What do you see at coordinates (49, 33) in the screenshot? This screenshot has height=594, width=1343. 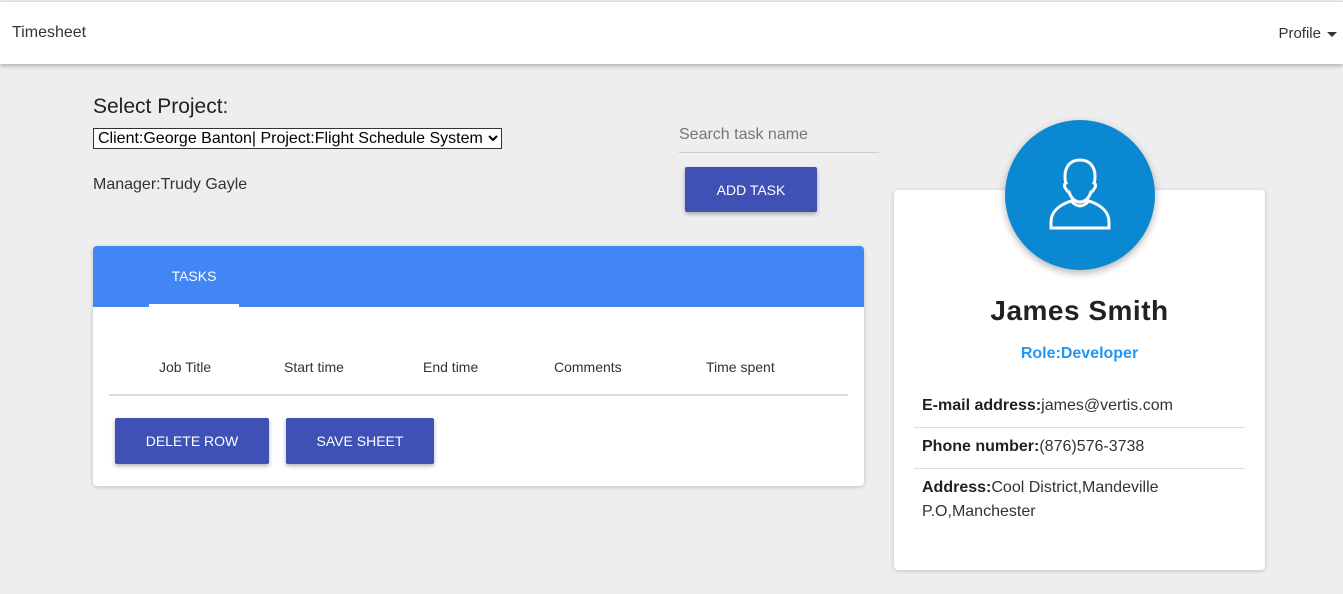 I see `brand-link: Timesheet` at bounding box center [49, 33].